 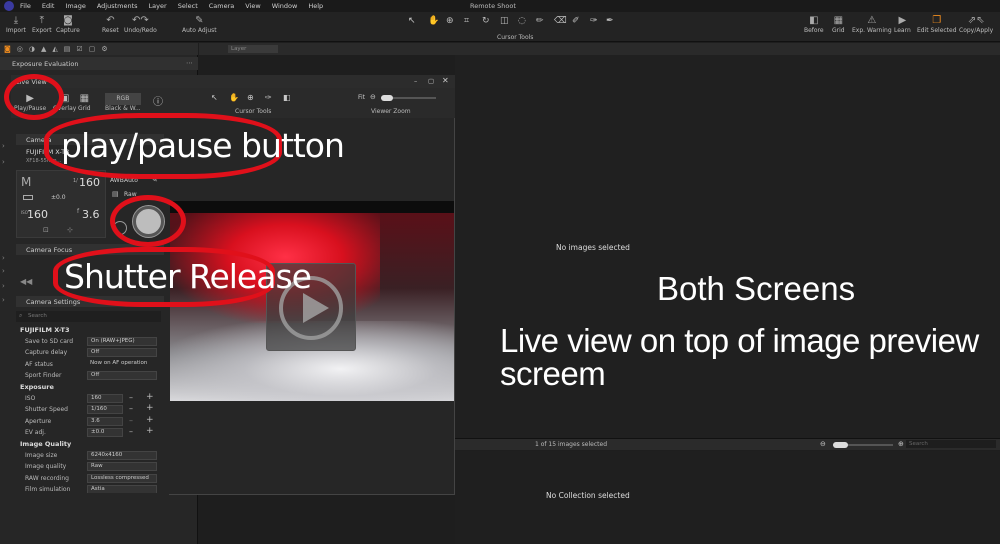 What do you see at coordinates (46, 230) in the screenshot?
I see `af-point-icon: ⊡` at bounding box center [46, 230].